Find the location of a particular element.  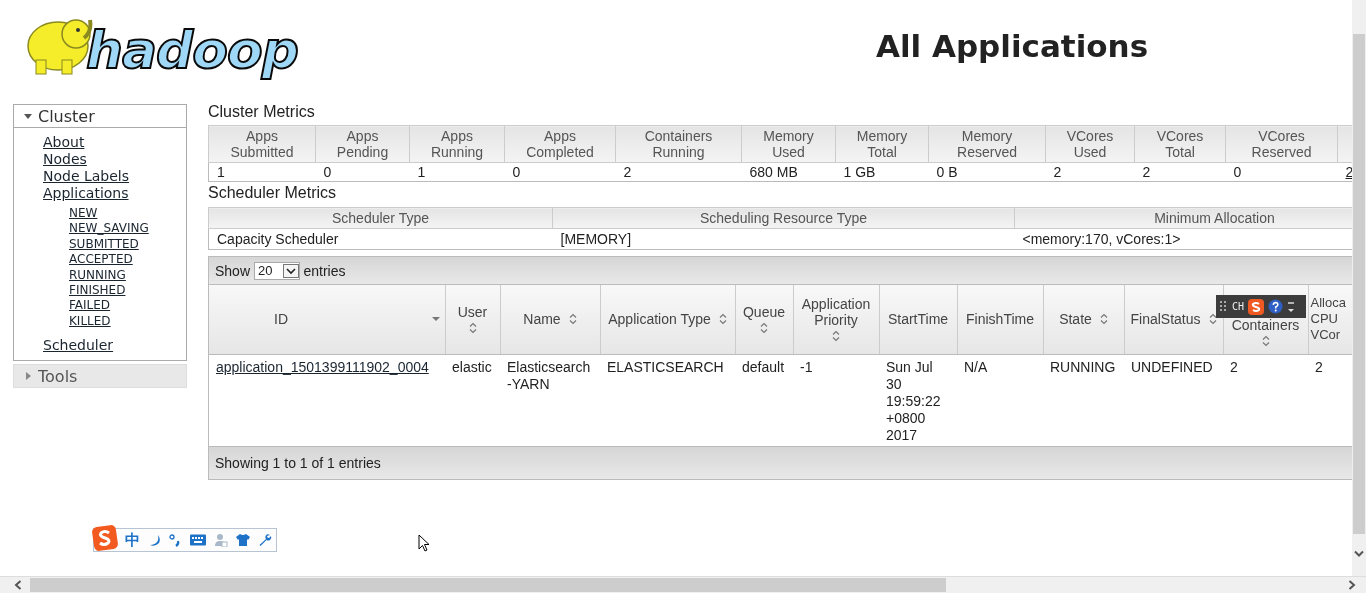

page-size-select: 20 is located at coordinates (277, 270).